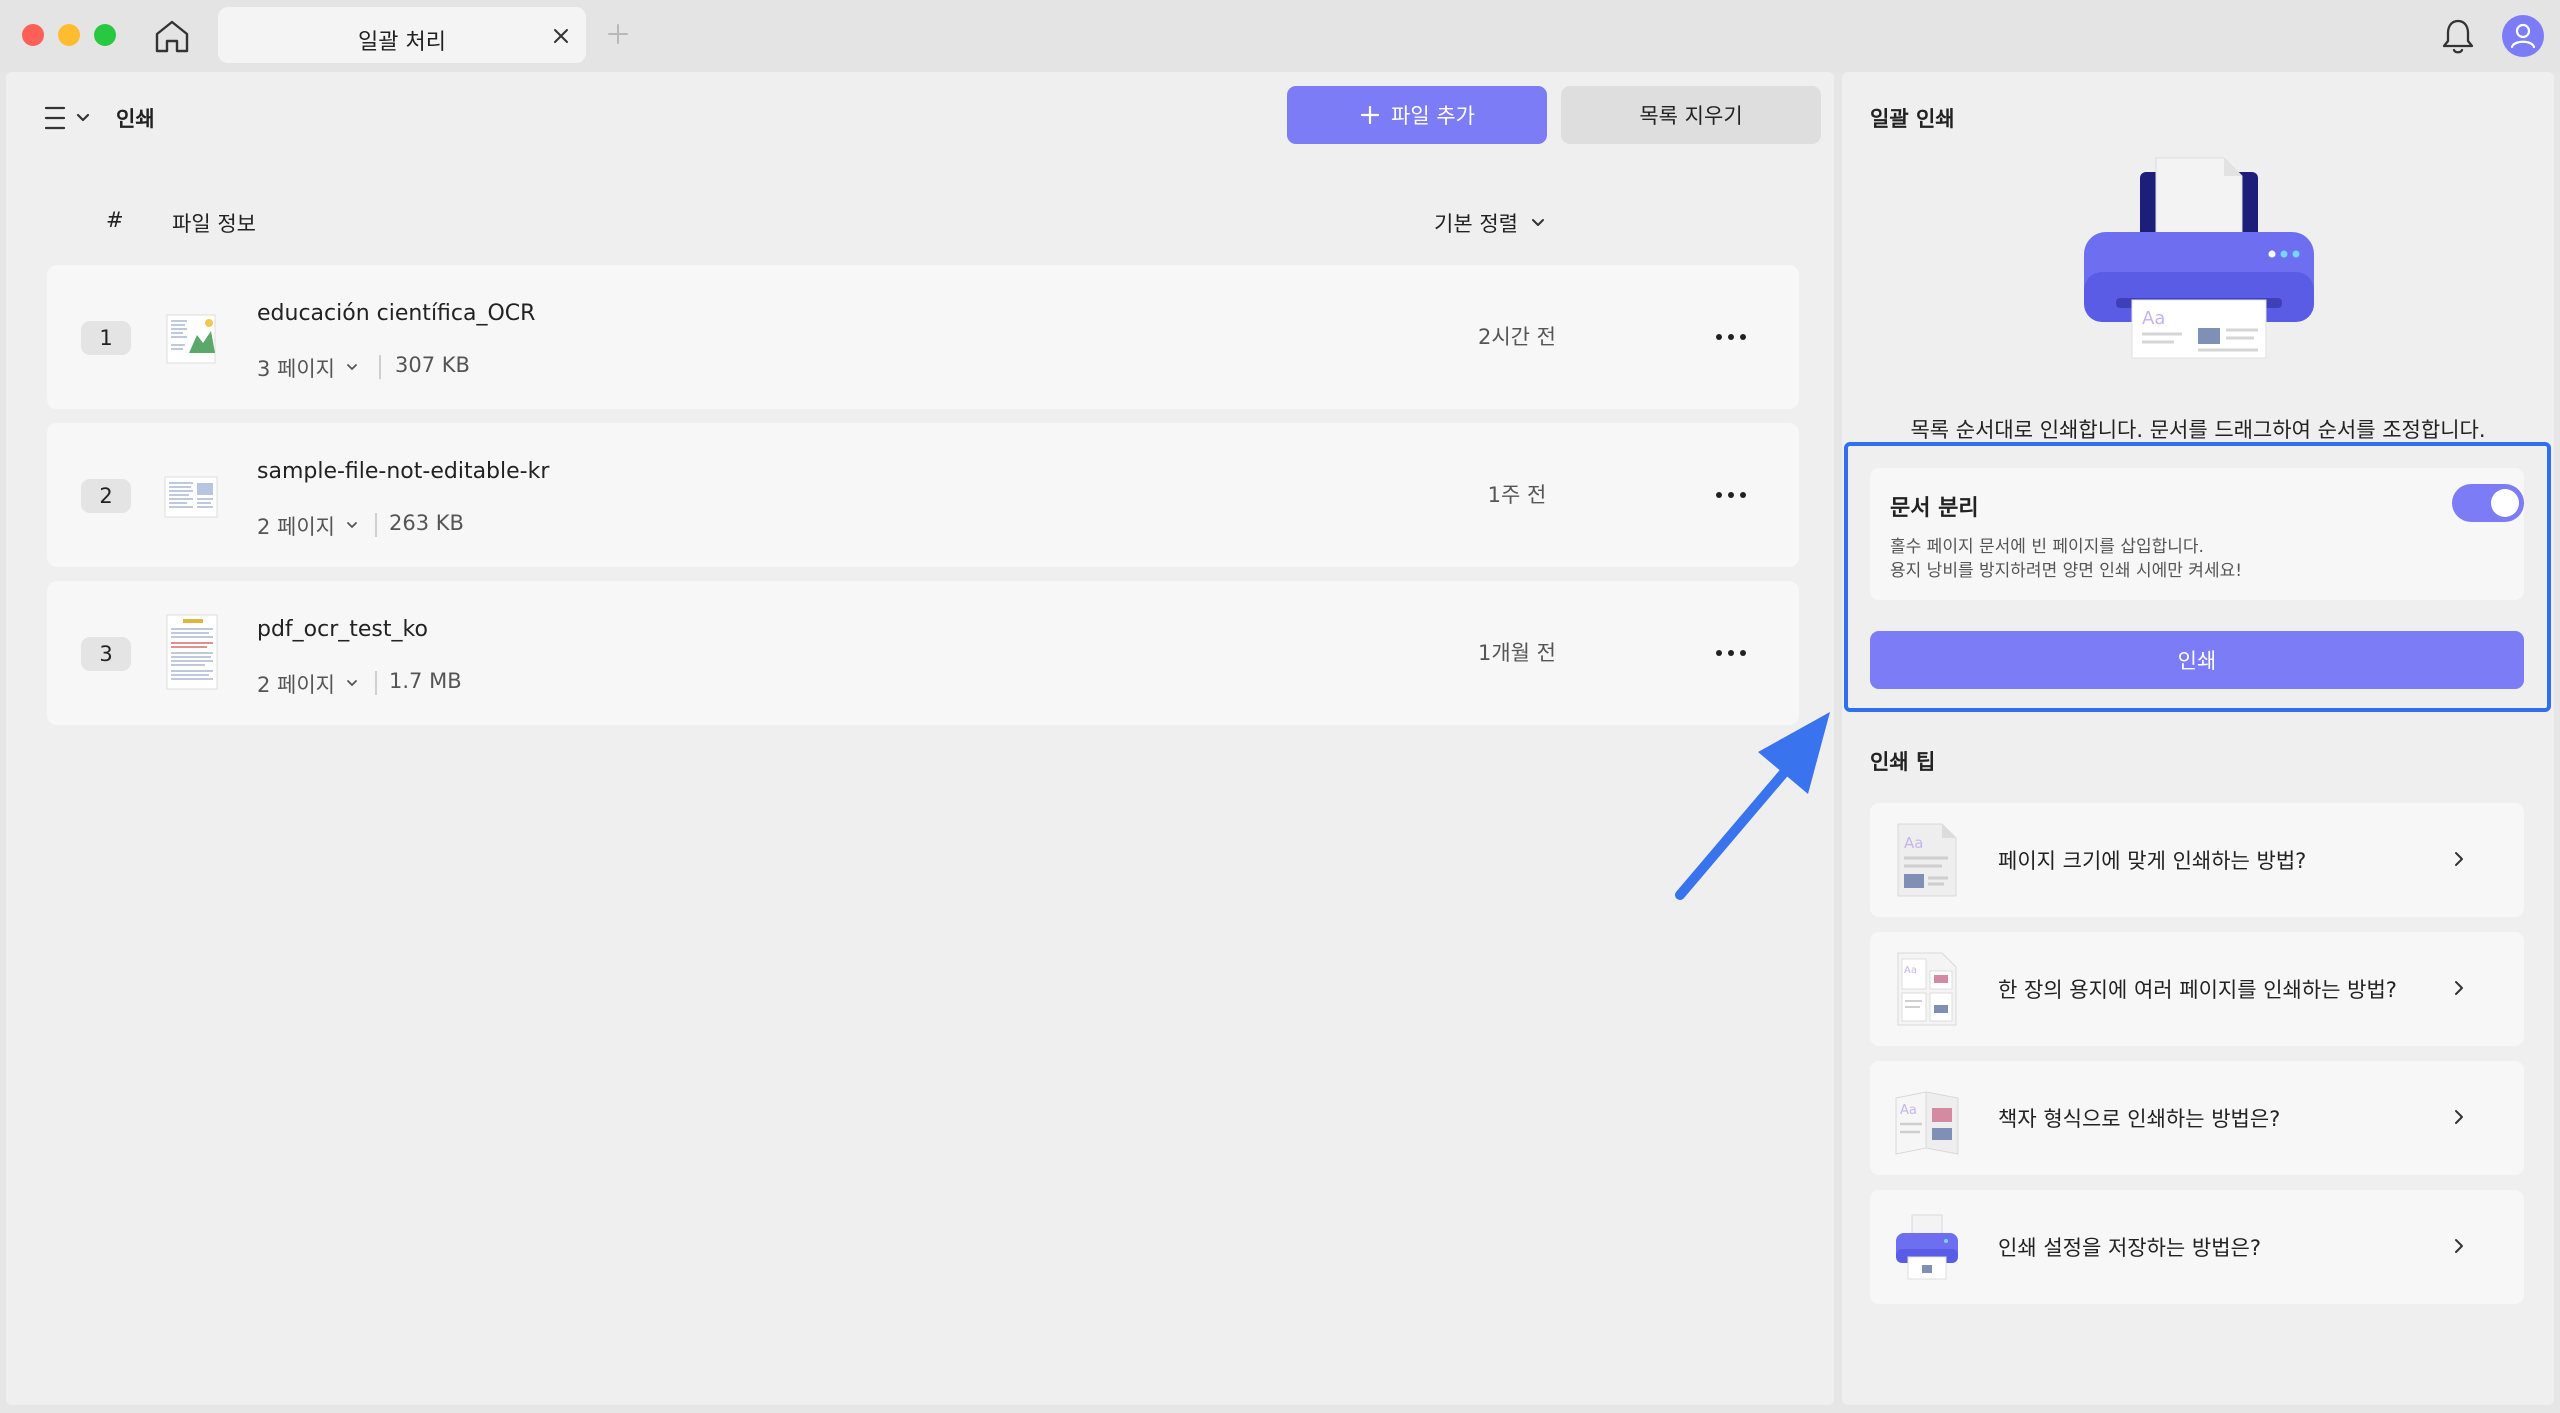  What do you see at coordinates (1934, 508) in the screenshot?
I see `document-separate-title: 문서 분리` at bounding box center [1934, 508].